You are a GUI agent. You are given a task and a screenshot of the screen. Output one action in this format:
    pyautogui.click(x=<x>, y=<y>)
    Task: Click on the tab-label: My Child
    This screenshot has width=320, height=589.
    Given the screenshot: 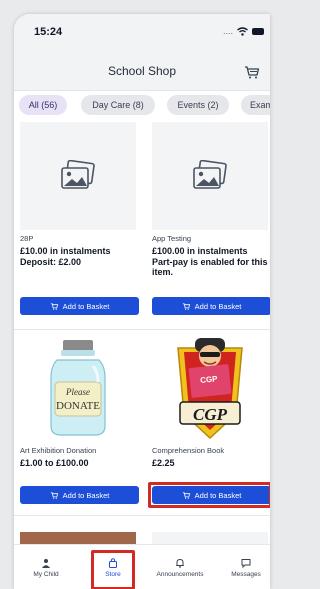 What is the action you would take?
    pyautogui.click(x=46, y=574)
    